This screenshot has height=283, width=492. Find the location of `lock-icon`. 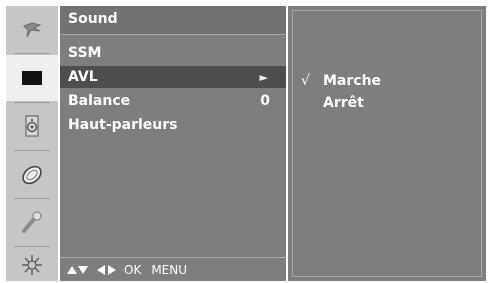

lock-icon is located at coordinates (32, 223).